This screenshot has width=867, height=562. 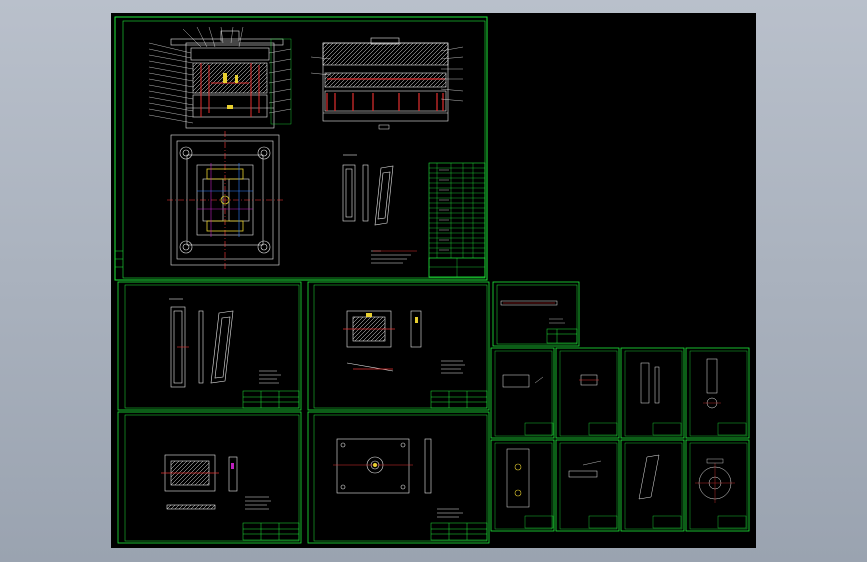 What do you see at coordinates (119, 259) in the screenshot?
I see `binding-strip` at bounding box center [119, 259].